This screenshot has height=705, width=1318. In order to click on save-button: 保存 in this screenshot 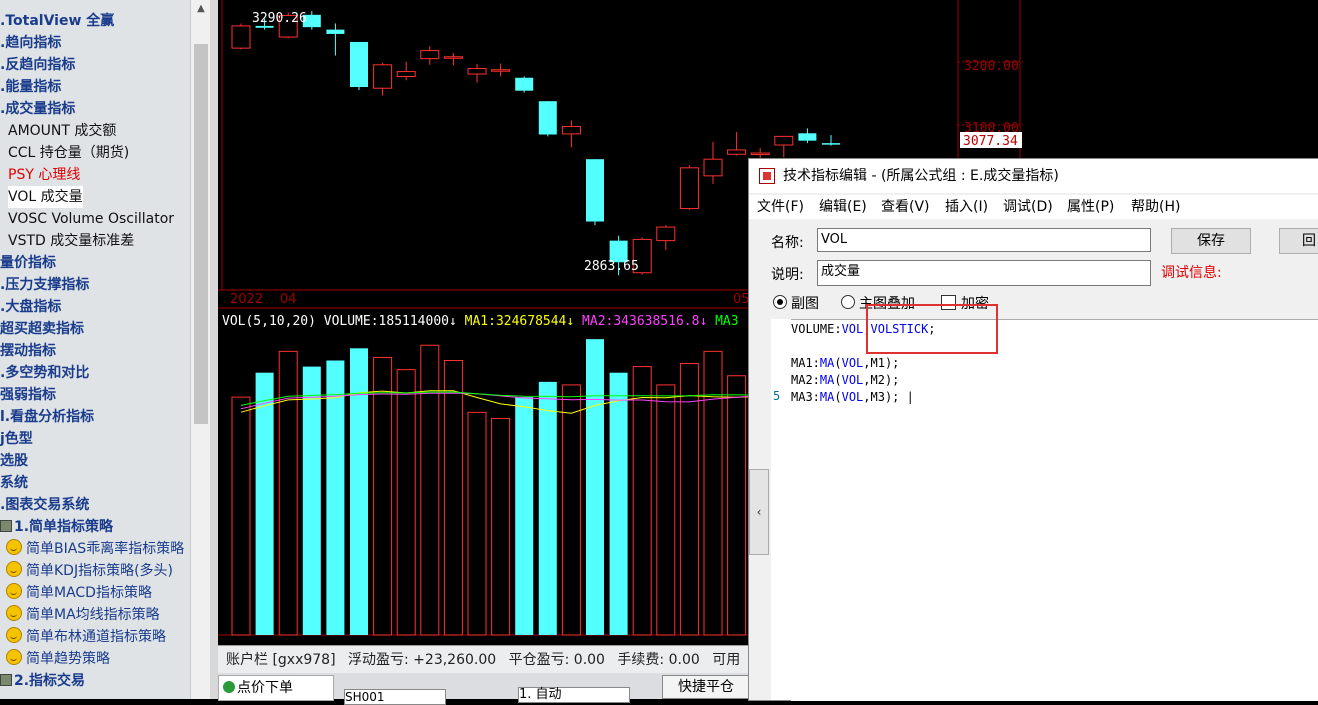, I will do `click(1211, 241)`.